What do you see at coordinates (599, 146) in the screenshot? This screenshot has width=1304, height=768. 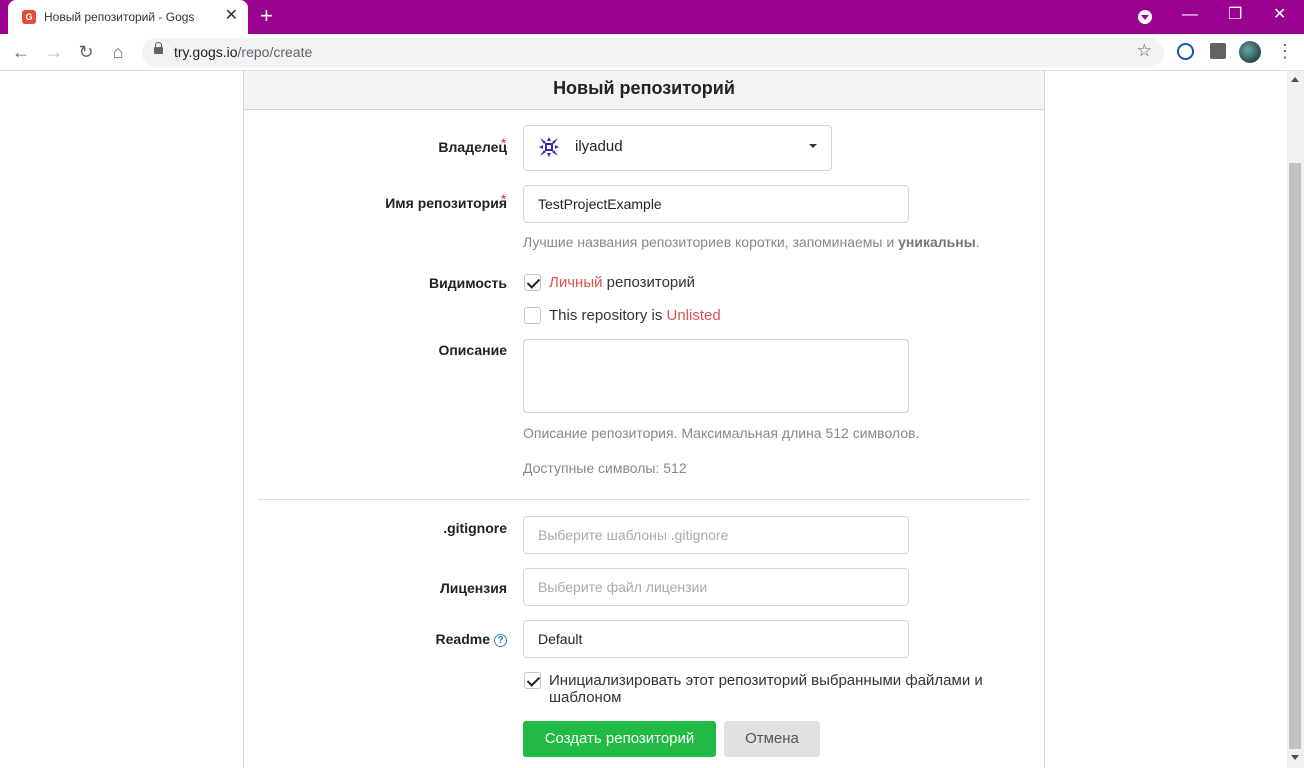 I see `owner-name: ilyadud` at bounding box center [599, 146].